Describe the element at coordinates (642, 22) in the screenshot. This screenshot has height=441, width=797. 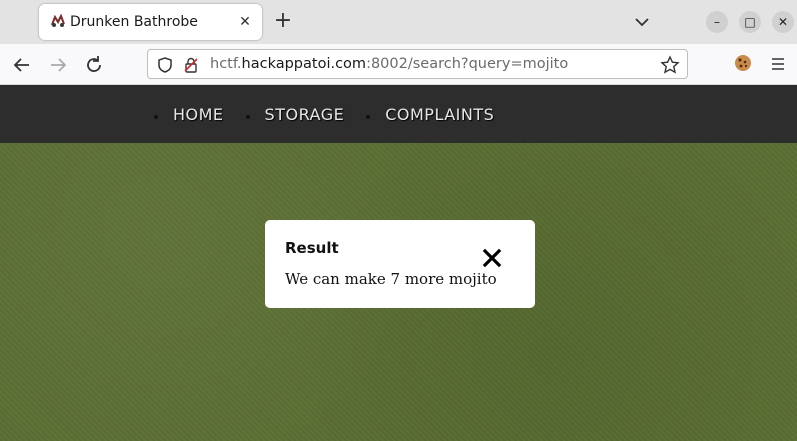
I see `list-tabs-chevron-down-icon` at that location.